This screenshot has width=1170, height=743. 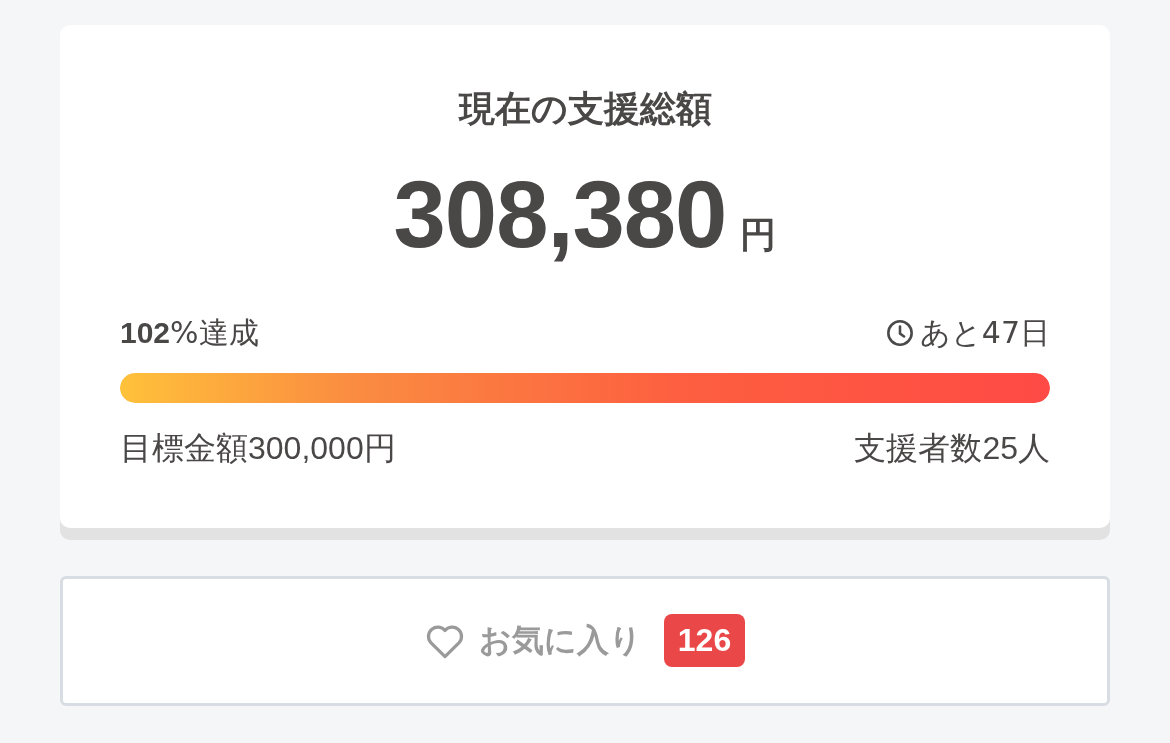 What do you see at coordinates (758, 235) in the screenshot?
I see `currency-label: 円` at bounding box center [758, 235].